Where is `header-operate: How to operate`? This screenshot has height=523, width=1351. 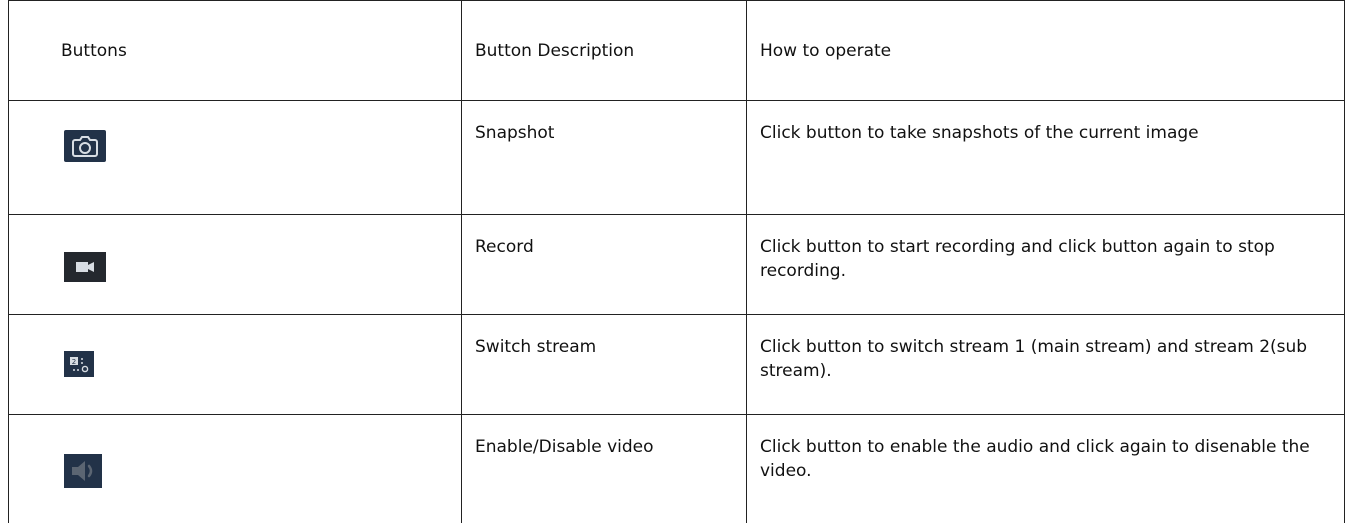
header-operate: How to operate is located at coordinates (1045, 51).